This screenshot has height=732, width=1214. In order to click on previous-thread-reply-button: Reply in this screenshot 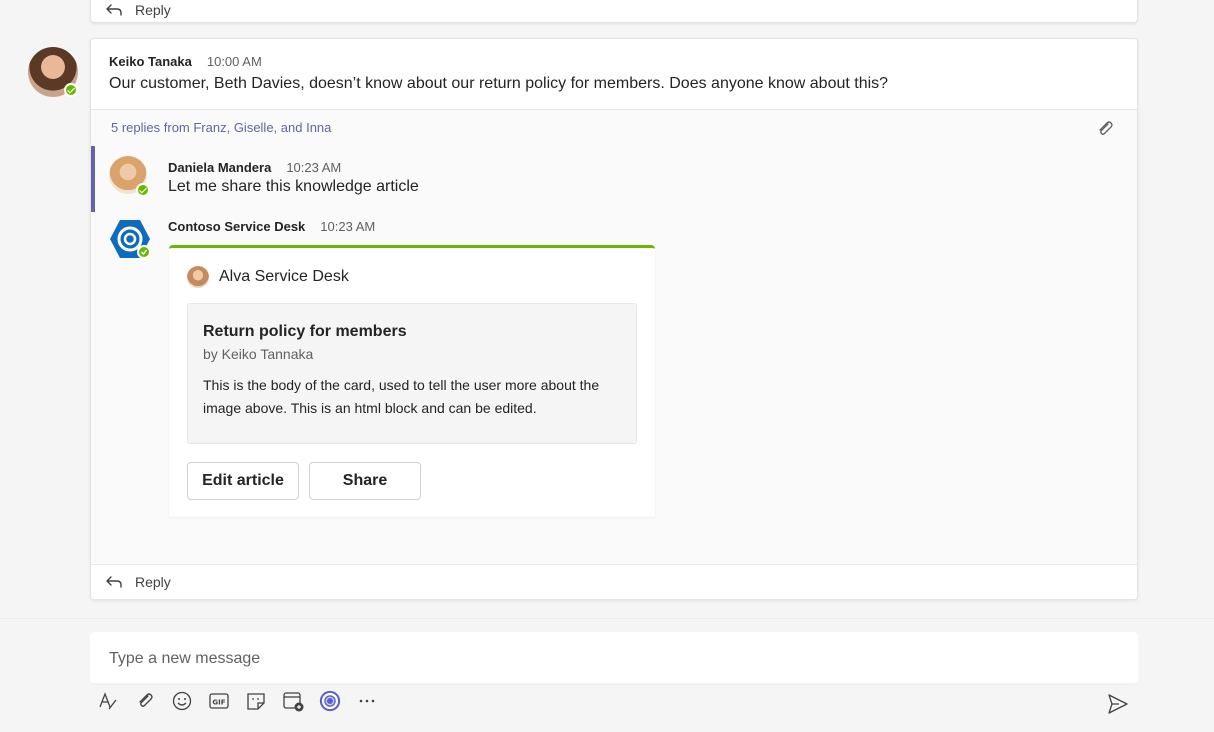, I will do `click(614, 11)`.